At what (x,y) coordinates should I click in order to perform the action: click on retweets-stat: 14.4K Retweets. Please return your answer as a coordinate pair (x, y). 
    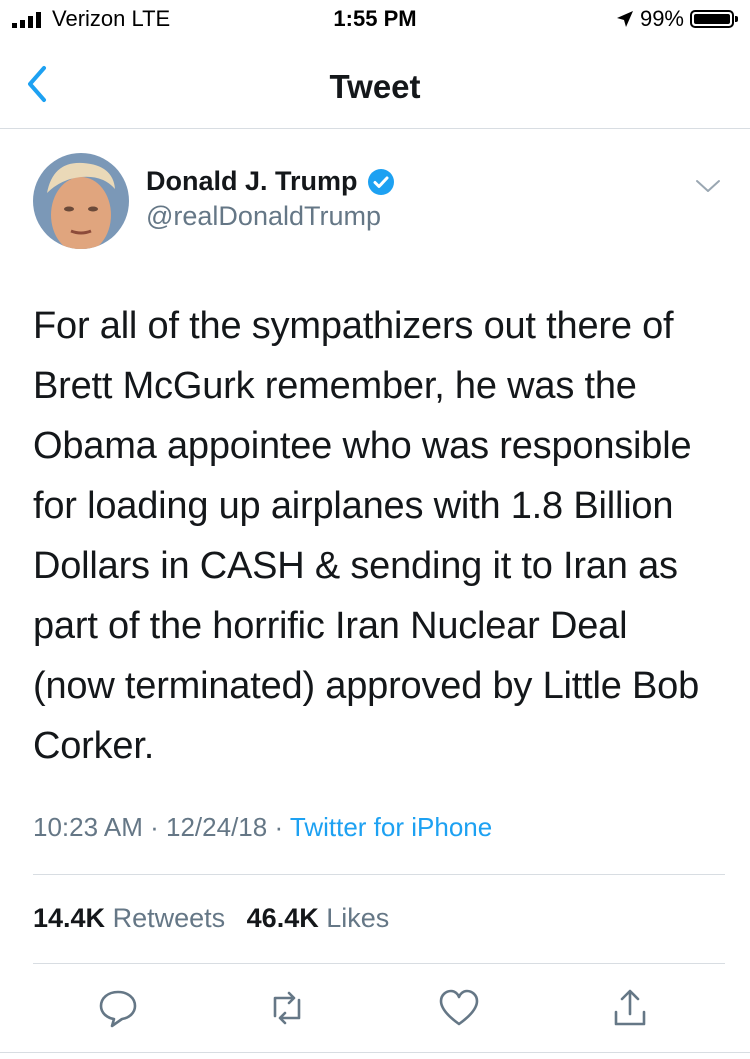
    Looking at the image, I should click on (129, 918).